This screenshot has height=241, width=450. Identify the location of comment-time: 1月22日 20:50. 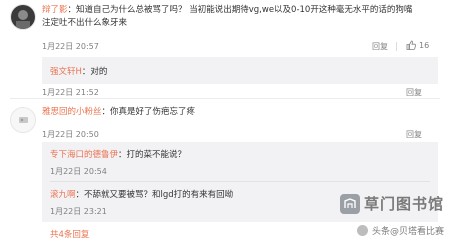
(70, 134).